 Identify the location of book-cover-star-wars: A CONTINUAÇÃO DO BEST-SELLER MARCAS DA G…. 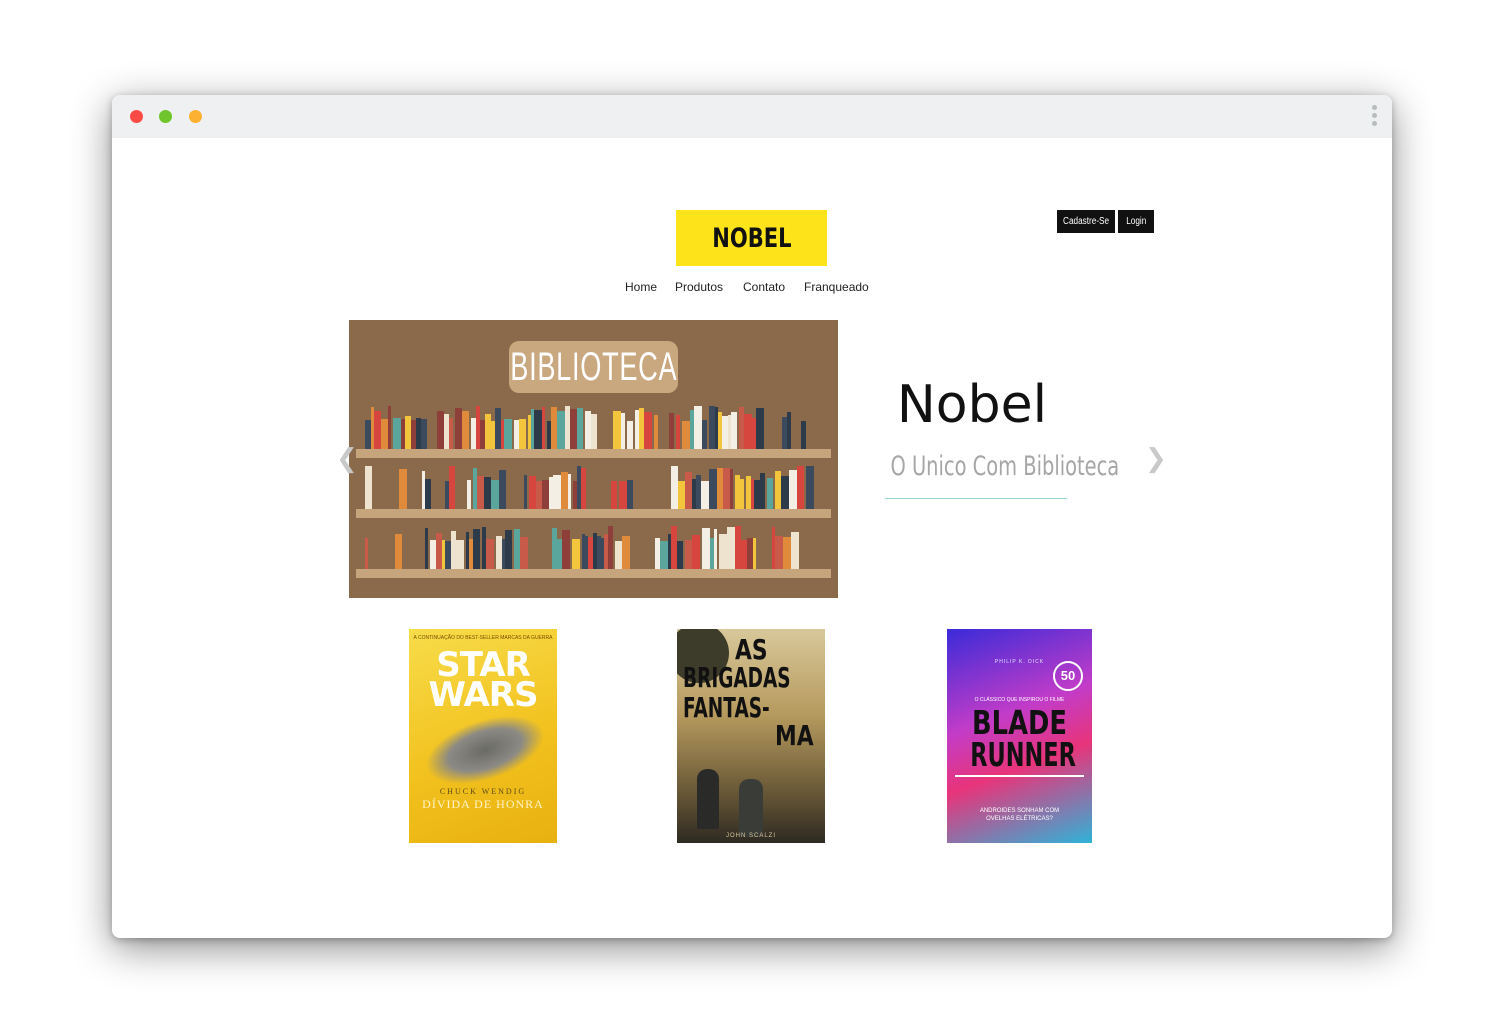
(483, 736).